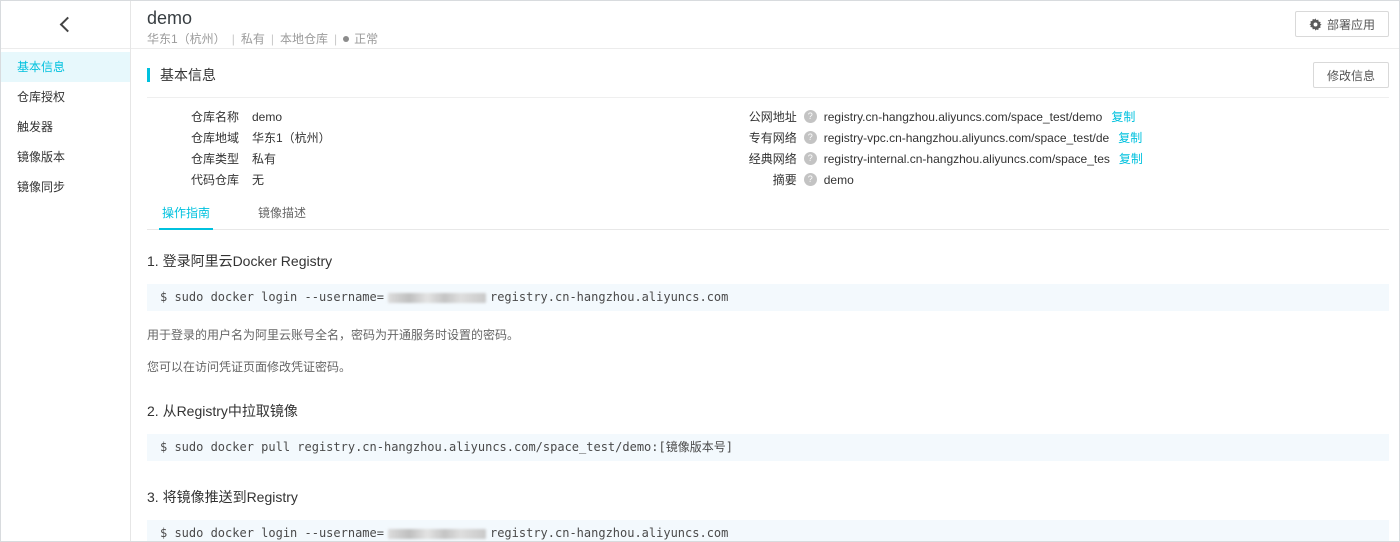  What do you see at coordinates (214, 159) in the screenshot?
I see `field-label: 仓库类型` at bounding box center [214, 159].